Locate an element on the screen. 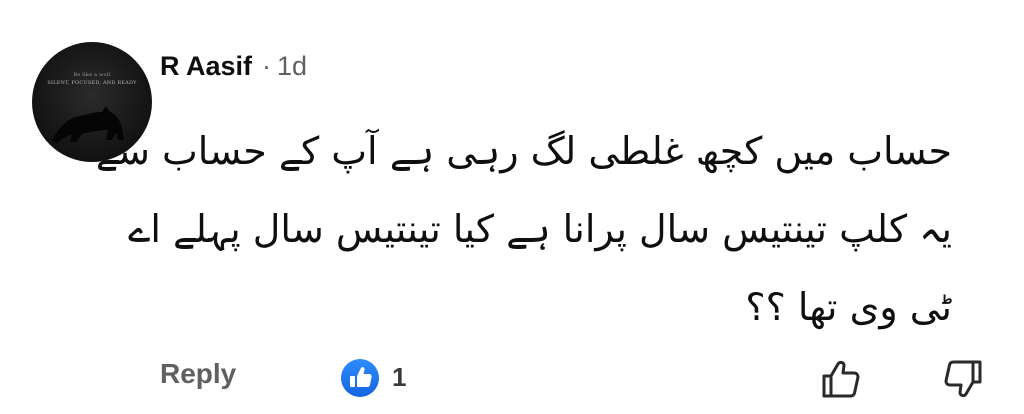 The width and height of the screenshot is (1024, 414). thumb-up-icon is located at coordinates (841, 379).